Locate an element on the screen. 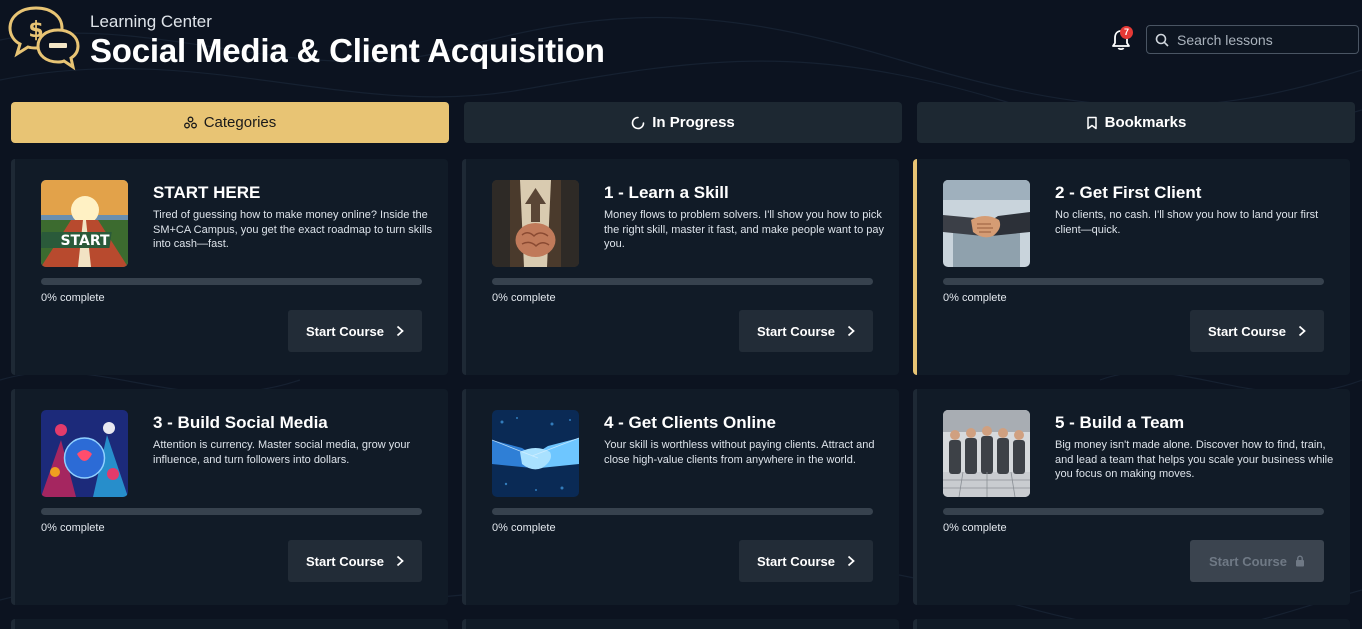 Image resolution: width=1362 pixels, height=629 pixels. course-title: 2 - Get First Client is located at coordinates (1128, 192).